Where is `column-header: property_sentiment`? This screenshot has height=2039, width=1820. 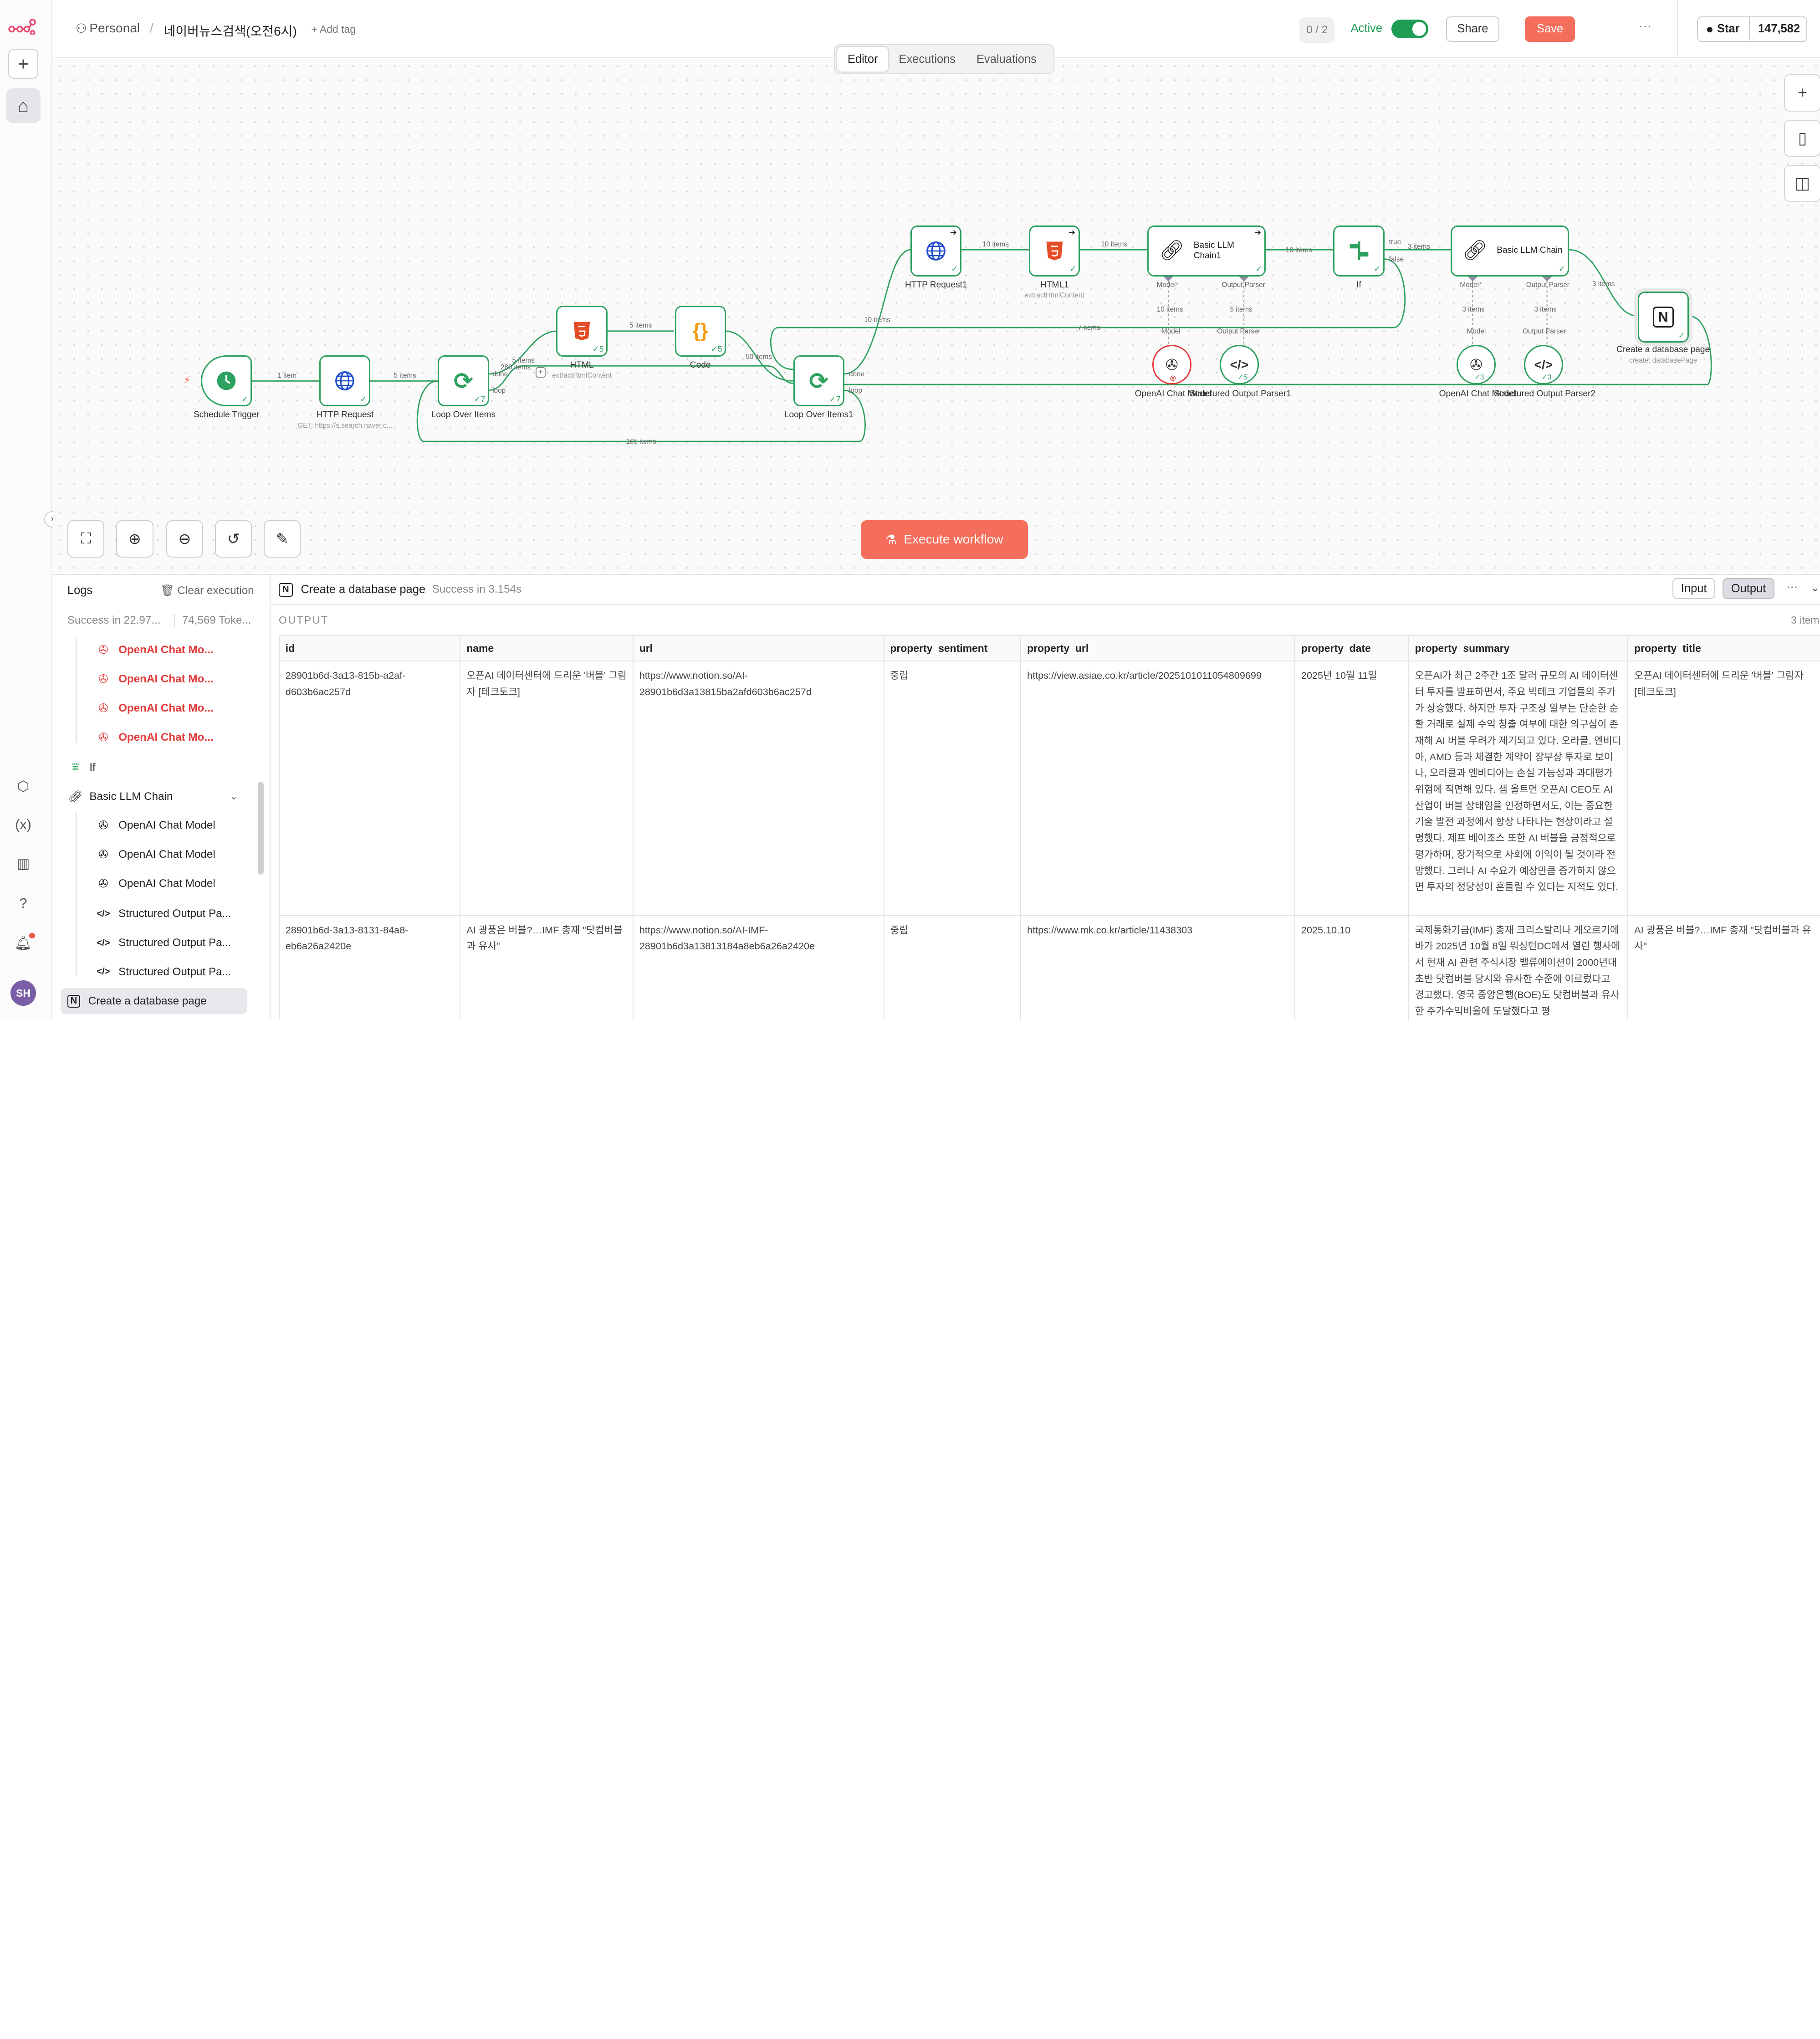 column-header: property_sentiment is located at coordinates (952, 648).